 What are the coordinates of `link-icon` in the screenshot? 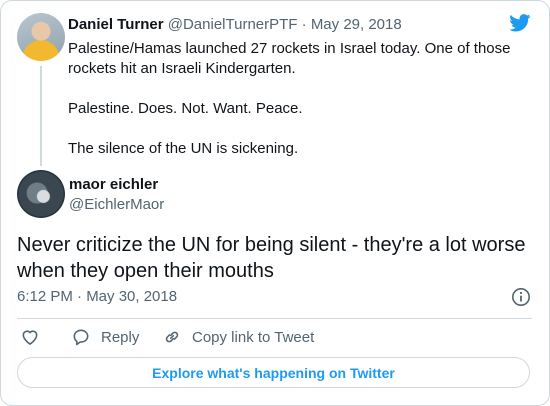 It's located at (172, 337).